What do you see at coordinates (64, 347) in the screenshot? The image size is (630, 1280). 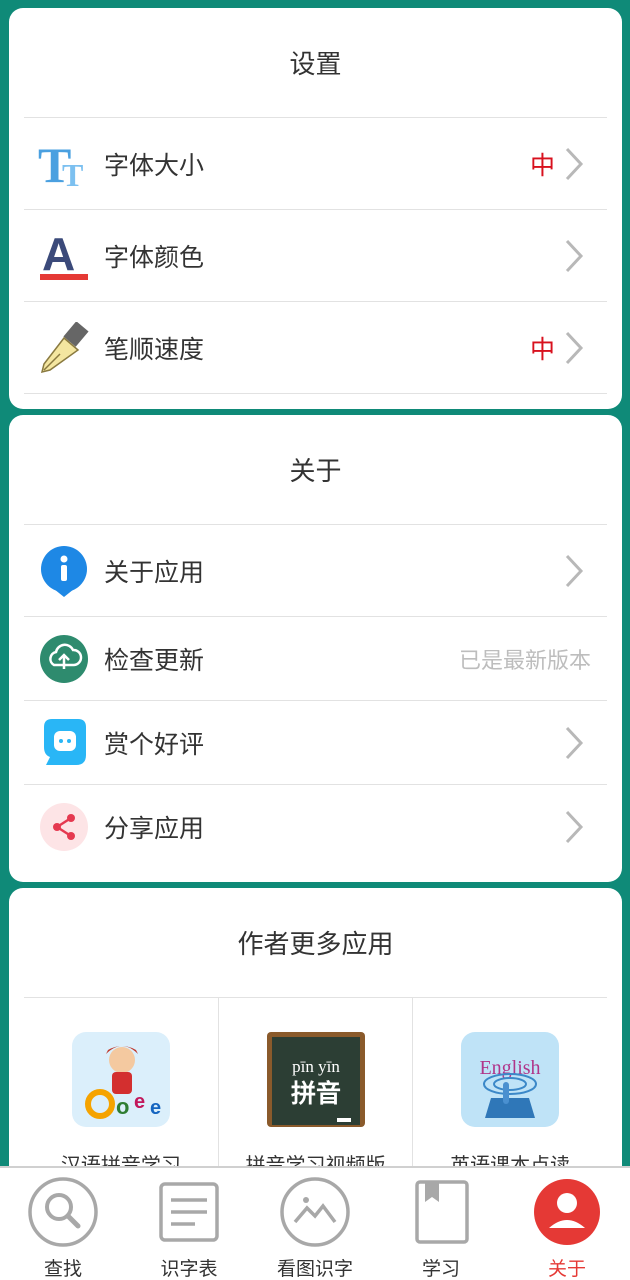 I see `pen-icon` at bounding box center [64, 347].